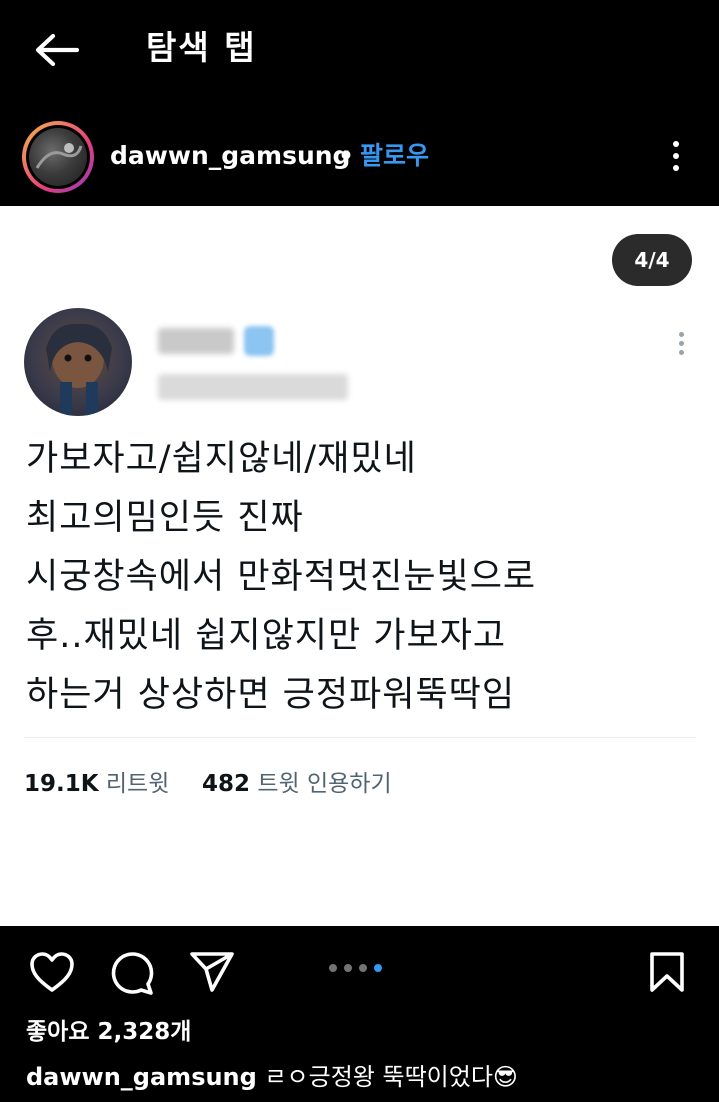 This screenshot has width=719, height=1102. What do you see at coordinates (132, 973) in the screenshot?
I see `comment-icon` at bounding box center [132, 973].